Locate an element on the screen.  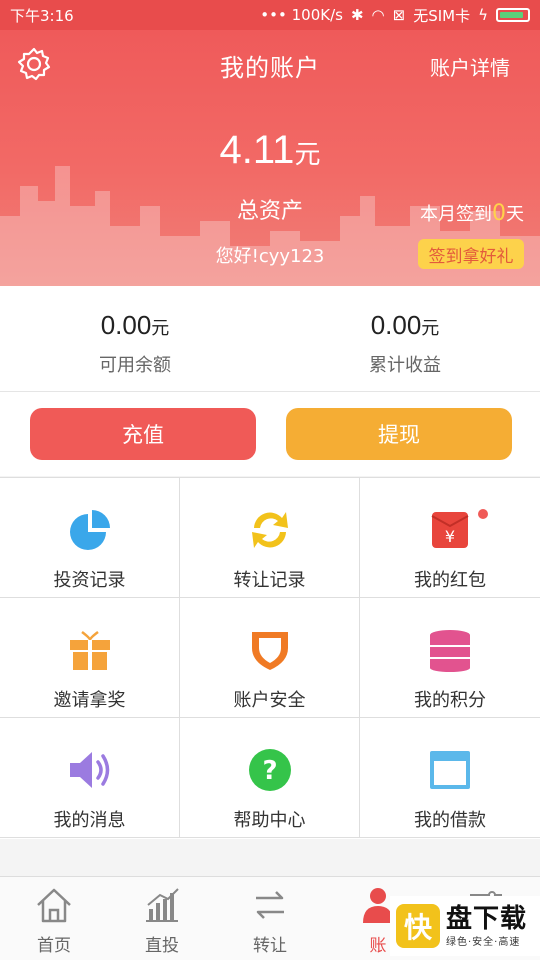
tab-label: 转让 is located at coordinates (270, 946).